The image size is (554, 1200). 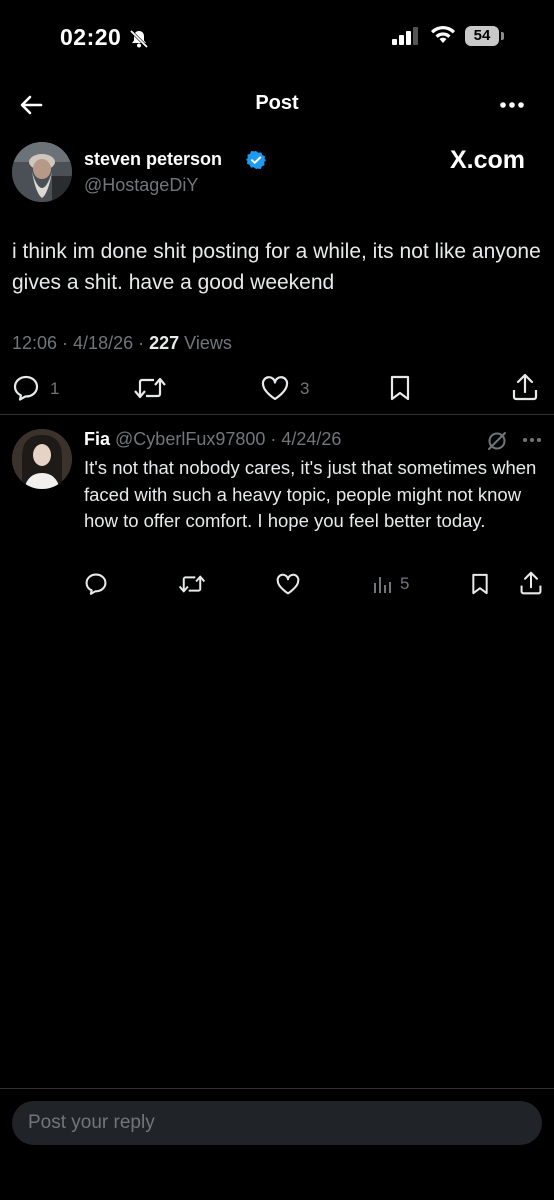 What do you see at coordinates (96, 584) in the screenshot?
I see `reply-reply-icon` at bounding box center [96, 584].